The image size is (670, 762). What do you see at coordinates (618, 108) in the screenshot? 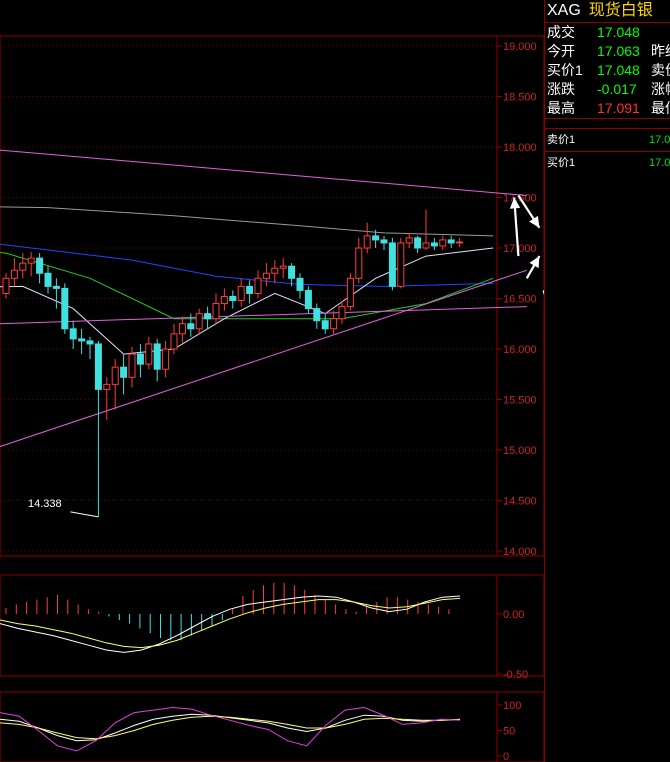
I see `quote-row-value: 17.091` at bounding box center [618, 108].